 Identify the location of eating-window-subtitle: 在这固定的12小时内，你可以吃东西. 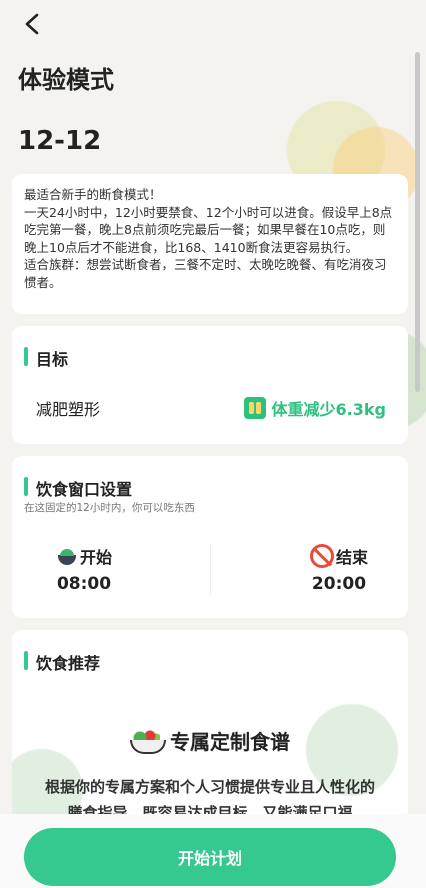
(109, 508).